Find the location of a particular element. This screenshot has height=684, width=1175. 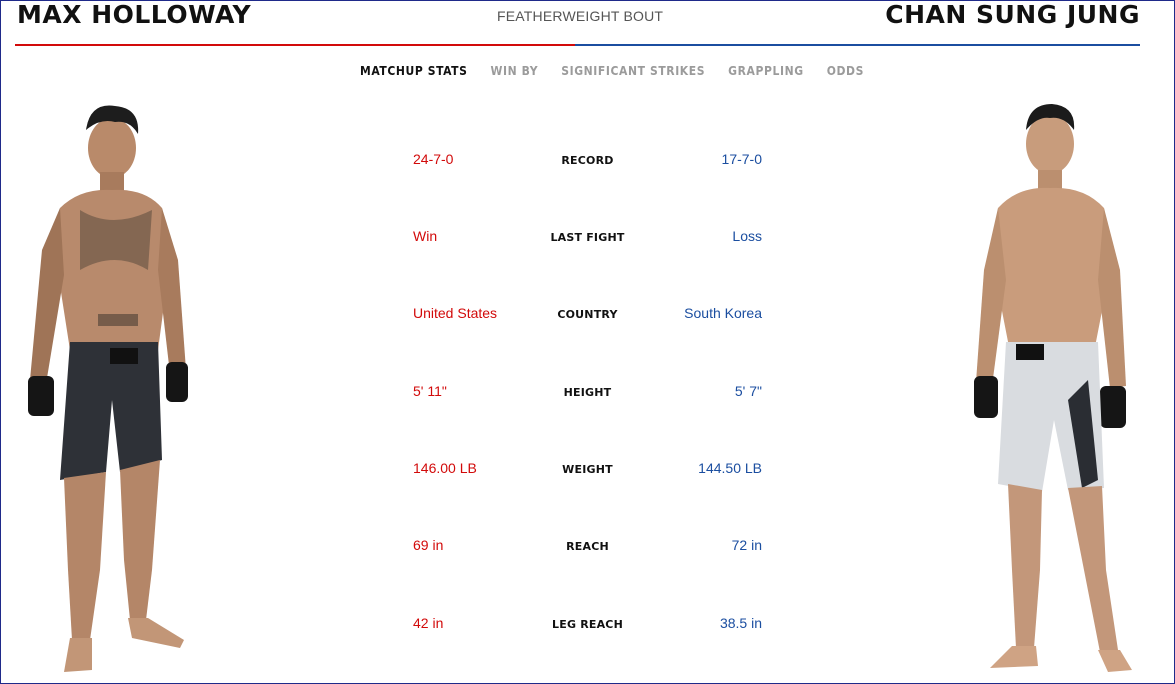

stat-row-reach: 69 in REACH 72 in is located at coordinates (587, 547).